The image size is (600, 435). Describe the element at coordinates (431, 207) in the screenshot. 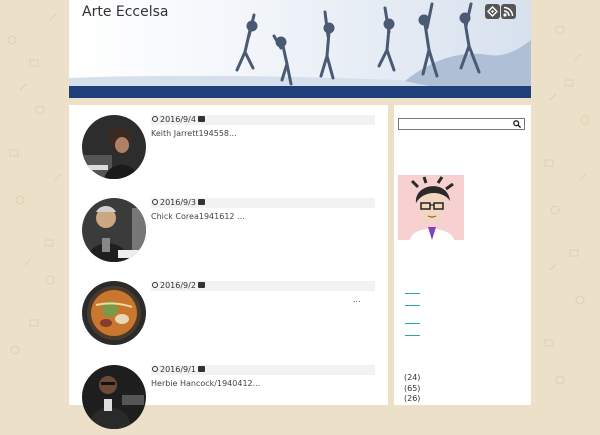

I see `author-avatar` at that location.